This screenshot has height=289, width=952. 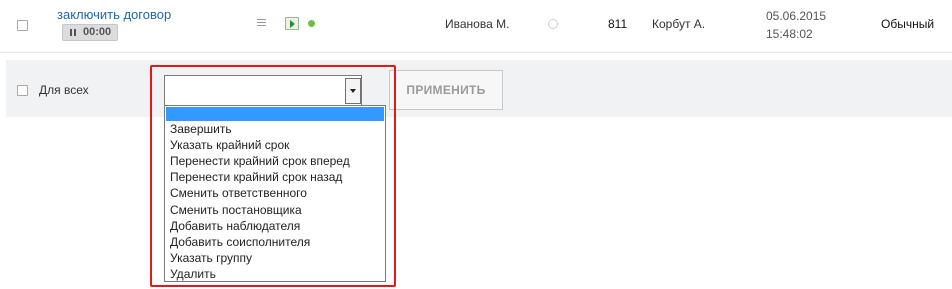 I want to click on task-time: 15:48:02, so click(x=789, y=34).